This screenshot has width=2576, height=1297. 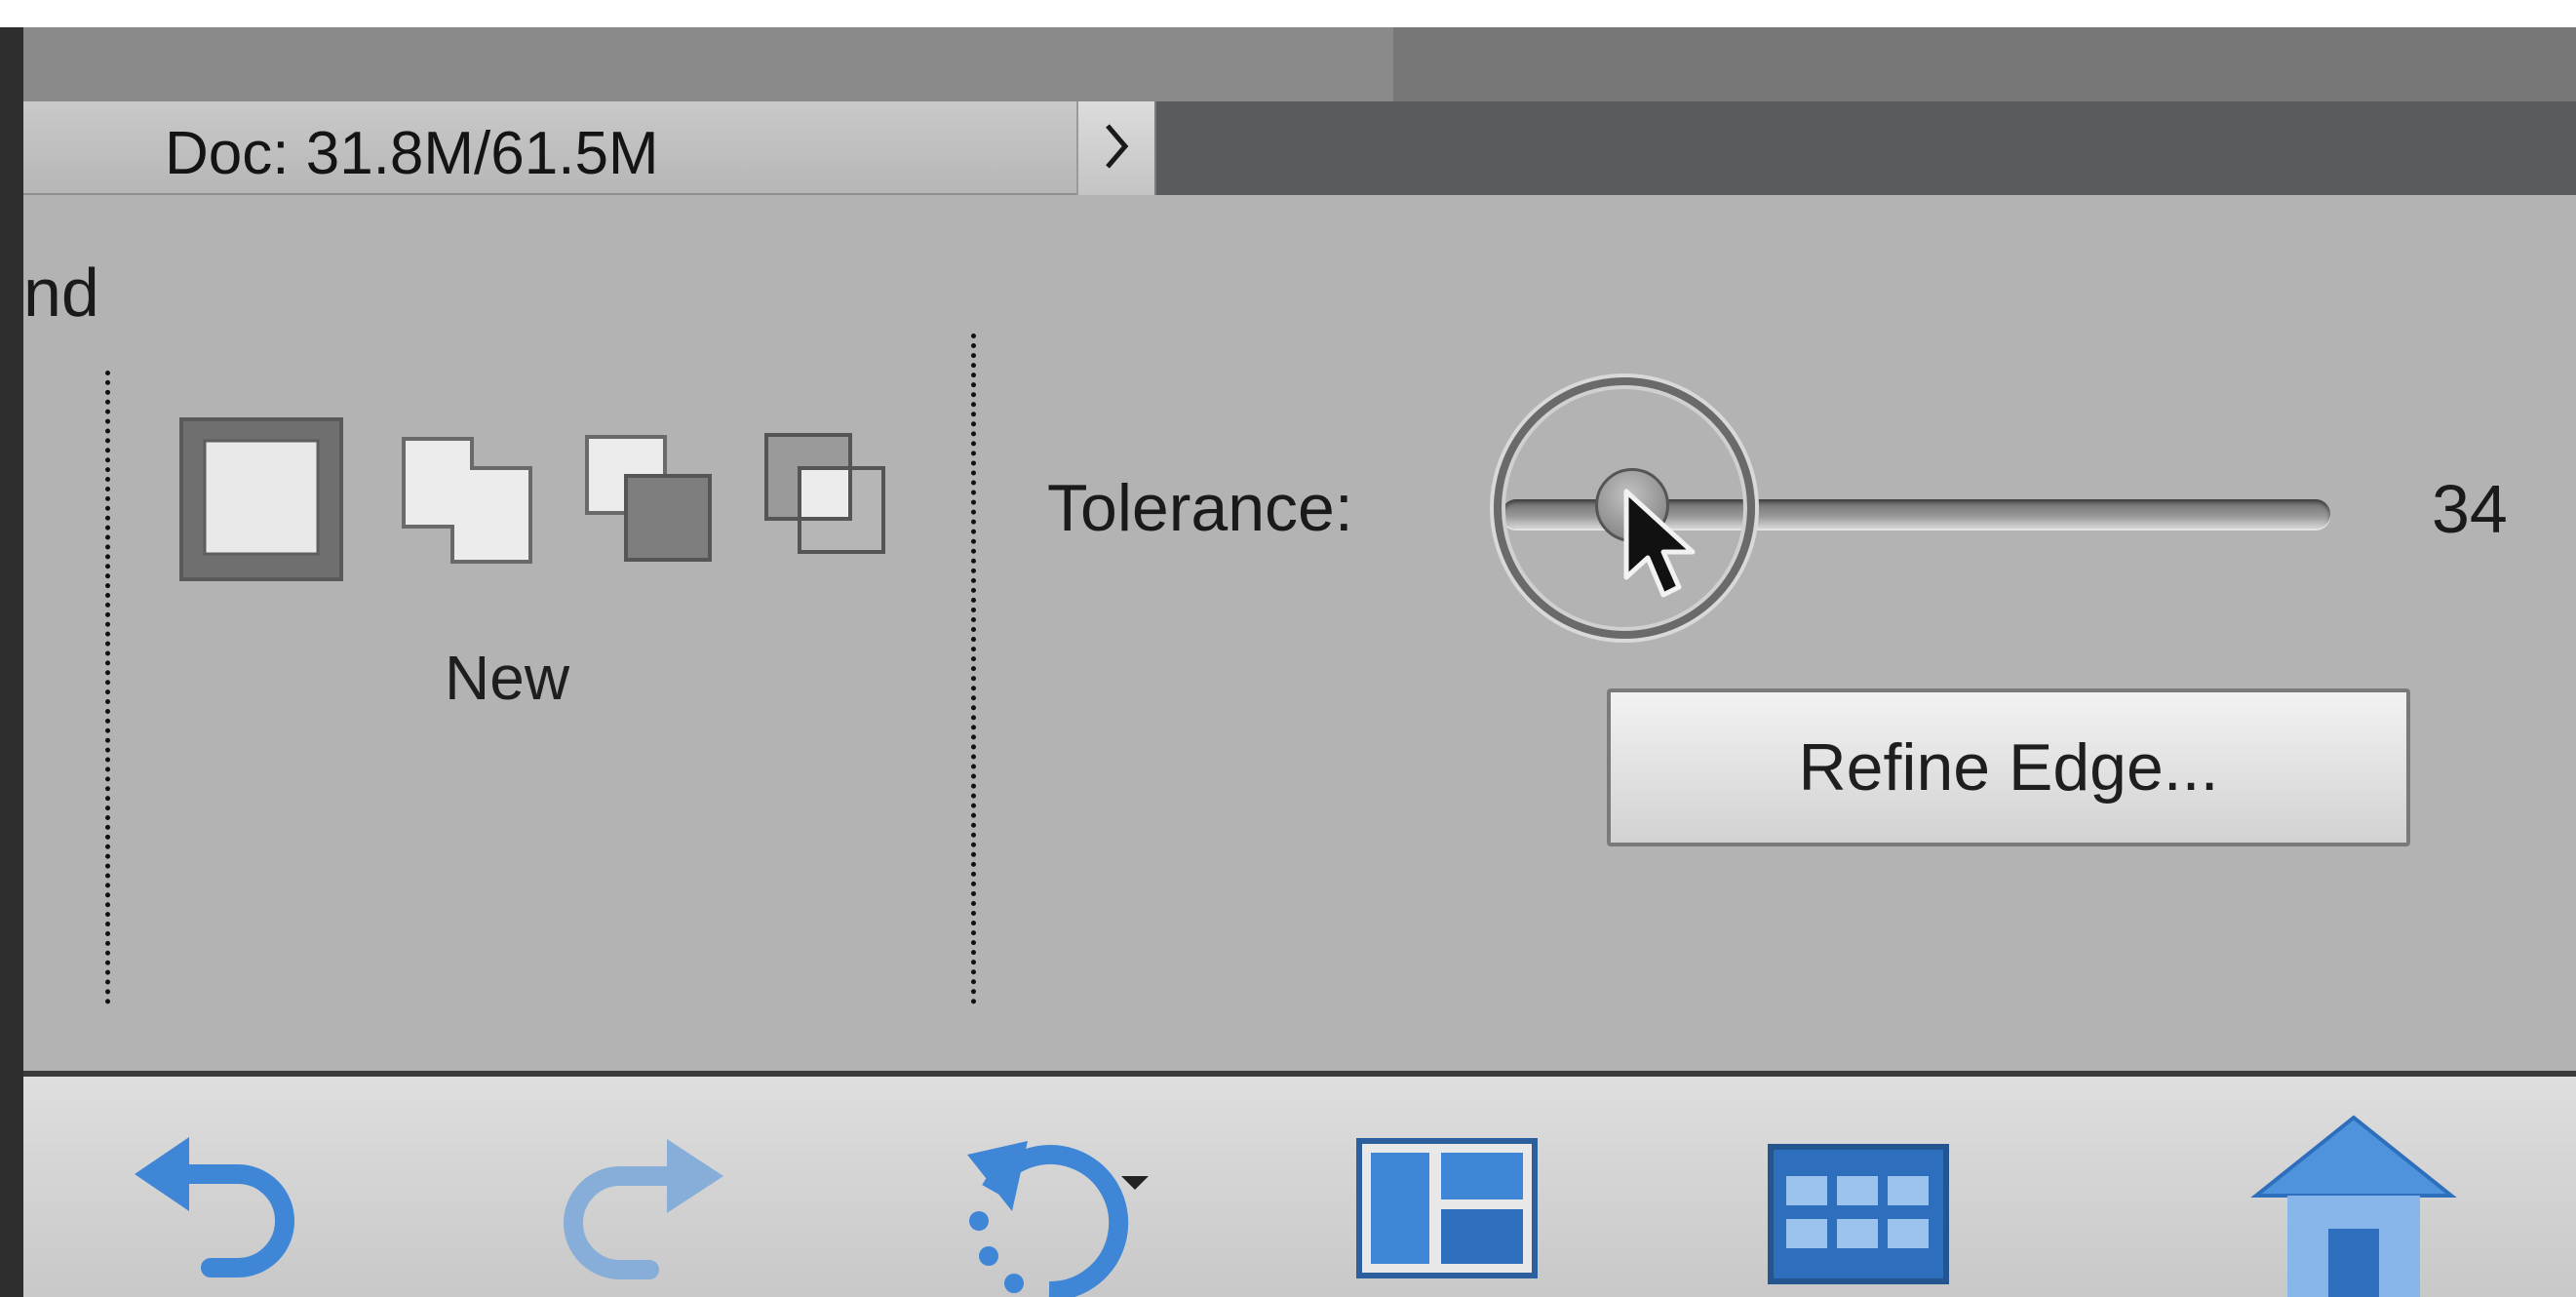 What do you see at coordinates (1299, 148) in the screenshot?
I see `status-bar: Doc: 31.8M/61.5M` at bounding box center [1299, 148].